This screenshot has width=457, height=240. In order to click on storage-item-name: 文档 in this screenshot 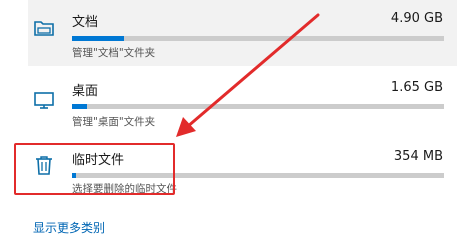, I will do `click(85, 22)`.